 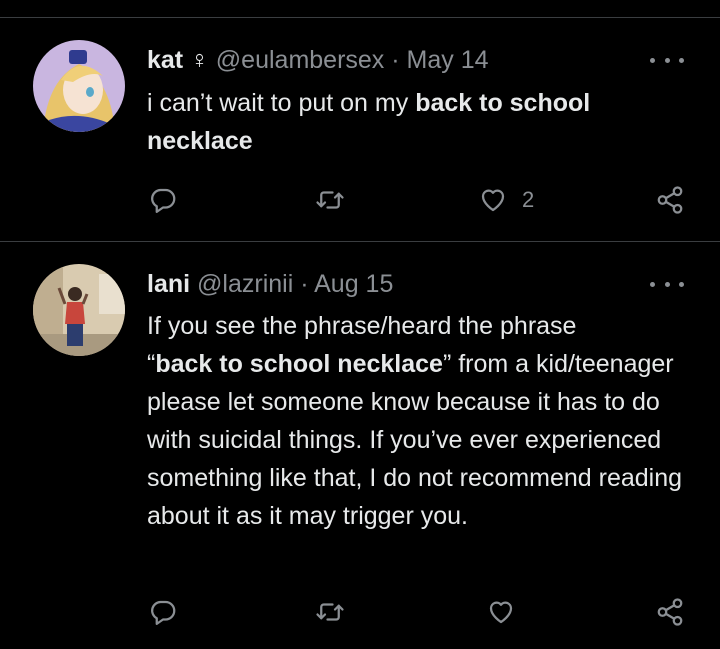 What do you see at coordinates (360, 612) in the screenshot?
I see `action-bar` at bounding box center [360, 612].